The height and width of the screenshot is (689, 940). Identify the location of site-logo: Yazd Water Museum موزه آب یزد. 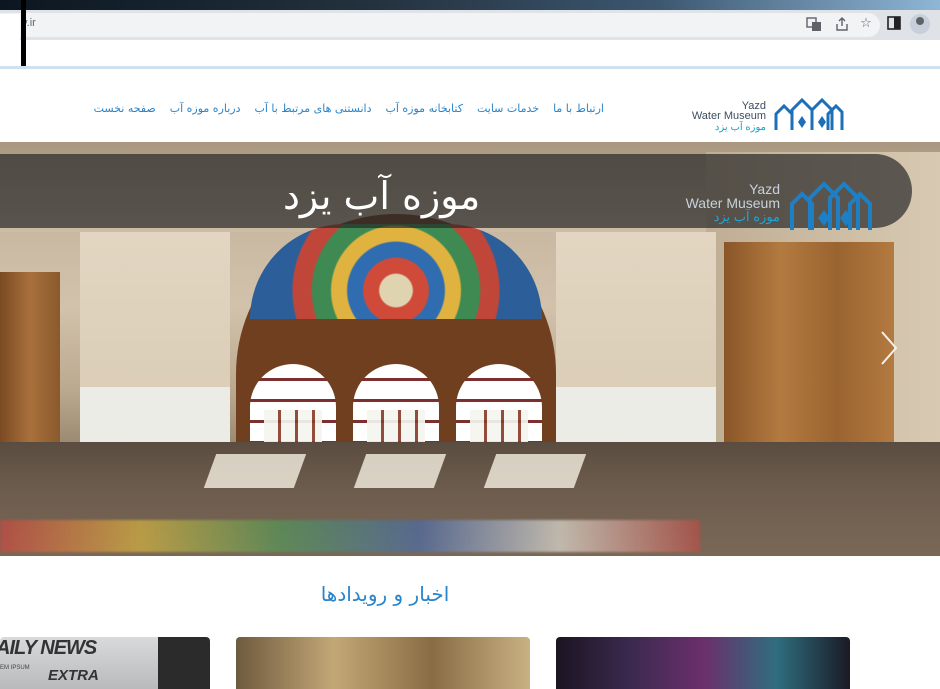
(754, 114).